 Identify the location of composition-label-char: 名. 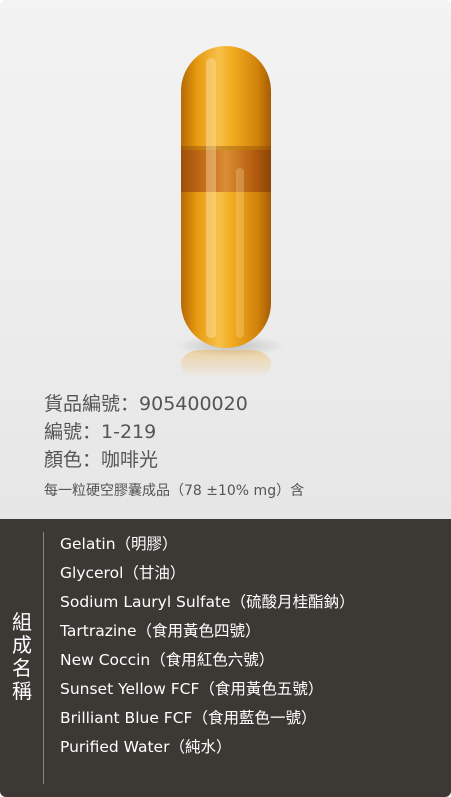
(22, 668).